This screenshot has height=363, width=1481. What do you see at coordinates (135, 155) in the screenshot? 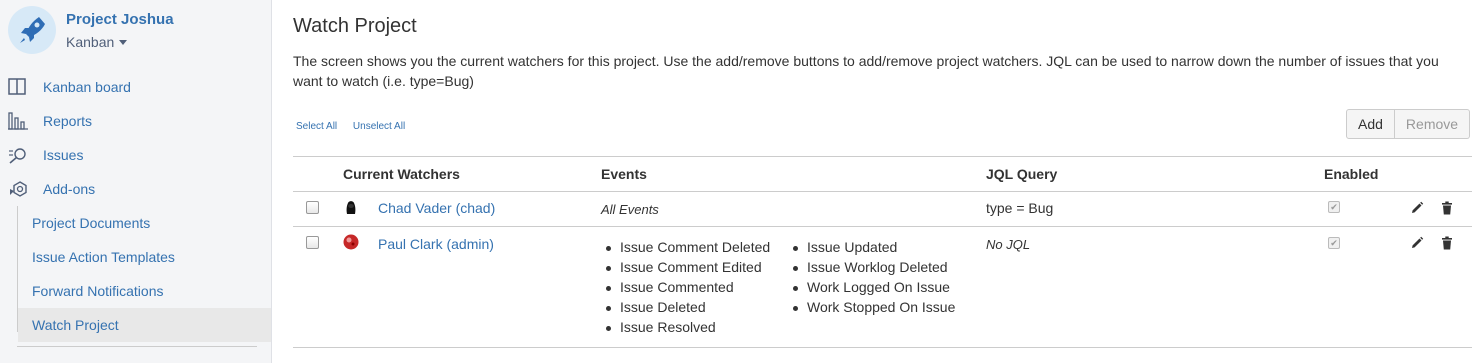
I see `sidebar-item-issues: Issues` at bounding box center [135, 155].